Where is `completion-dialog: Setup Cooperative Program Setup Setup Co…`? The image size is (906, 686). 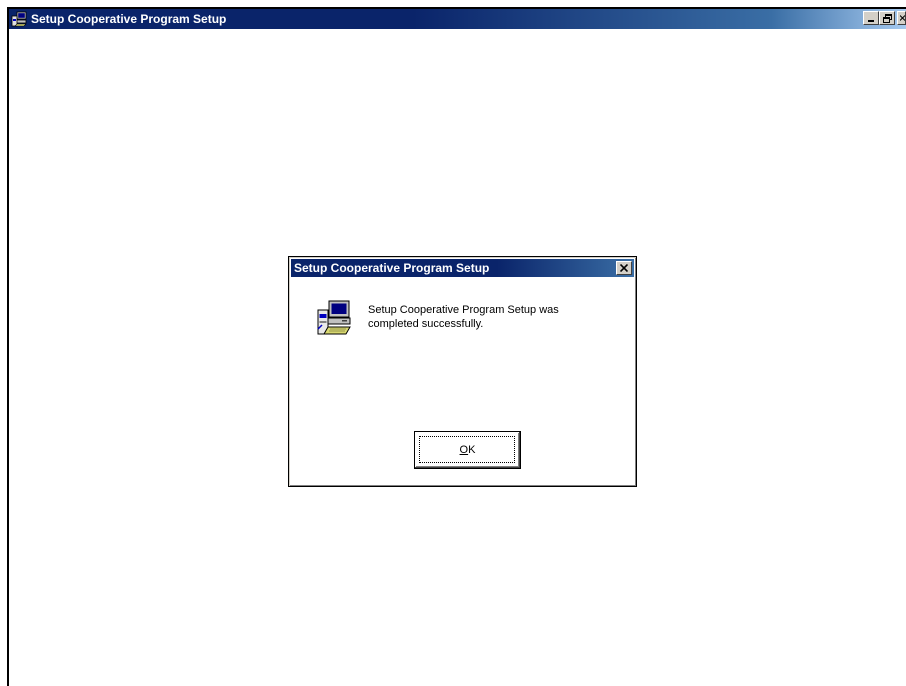
completion-dialog: Setup Cooperative Program Setup Setup Co… is located at coordinates (462, 371).